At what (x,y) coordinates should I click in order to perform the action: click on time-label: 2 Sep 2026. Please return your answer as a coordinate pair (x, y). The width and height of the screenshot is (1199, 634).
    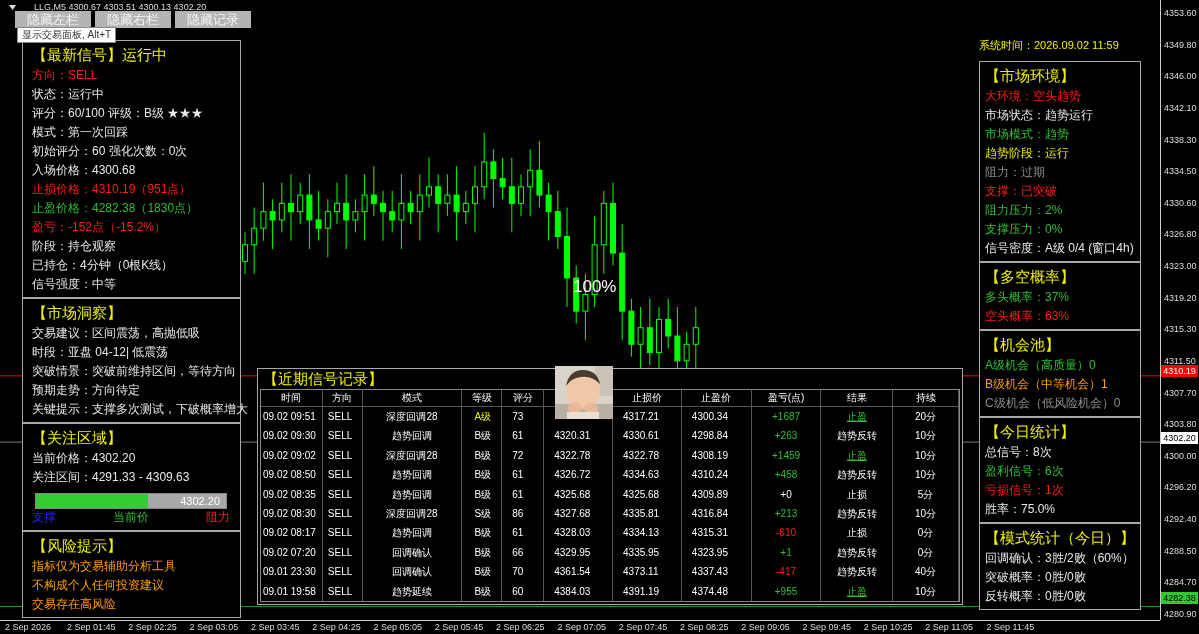
    Looking at the image, I should click on (29, 627).